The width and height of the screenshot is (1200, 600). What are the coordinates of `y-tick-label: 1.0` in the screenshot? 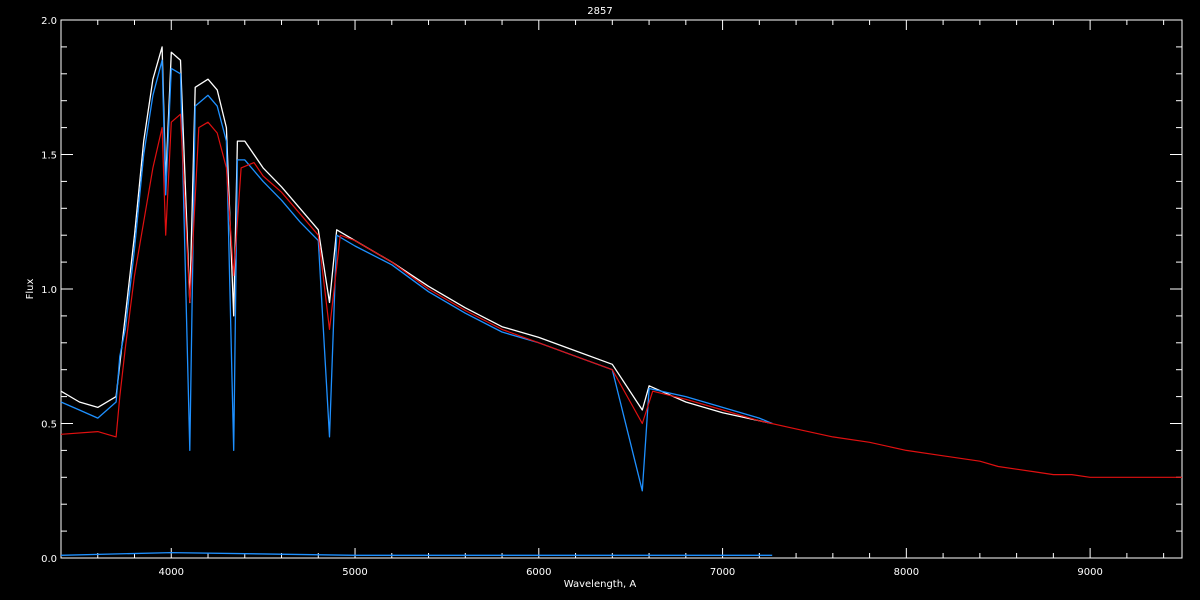 It's located at (49, 290).